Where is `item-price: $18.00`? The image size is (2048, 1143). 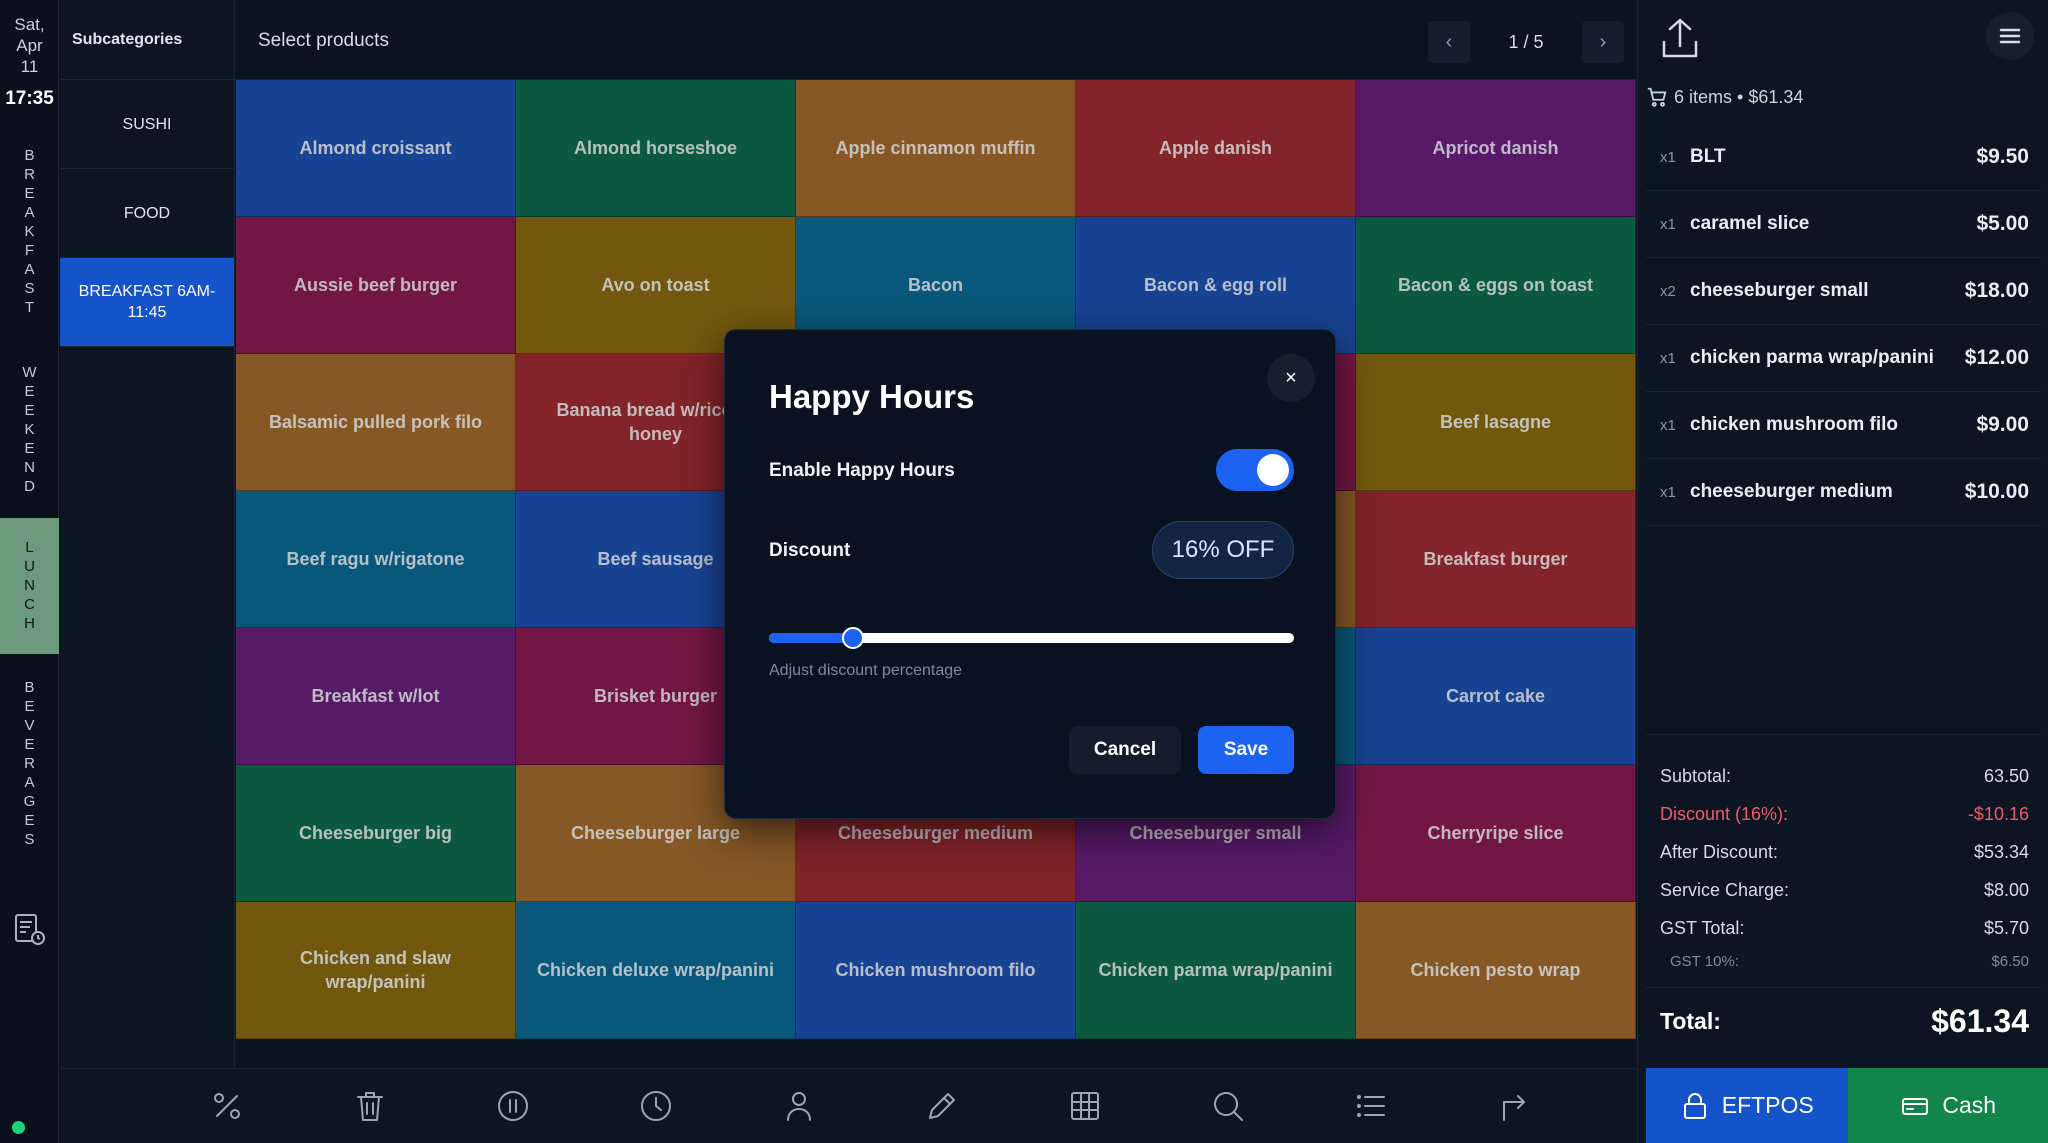 item-price: $18.00 is located at coordinates (1996, 290).